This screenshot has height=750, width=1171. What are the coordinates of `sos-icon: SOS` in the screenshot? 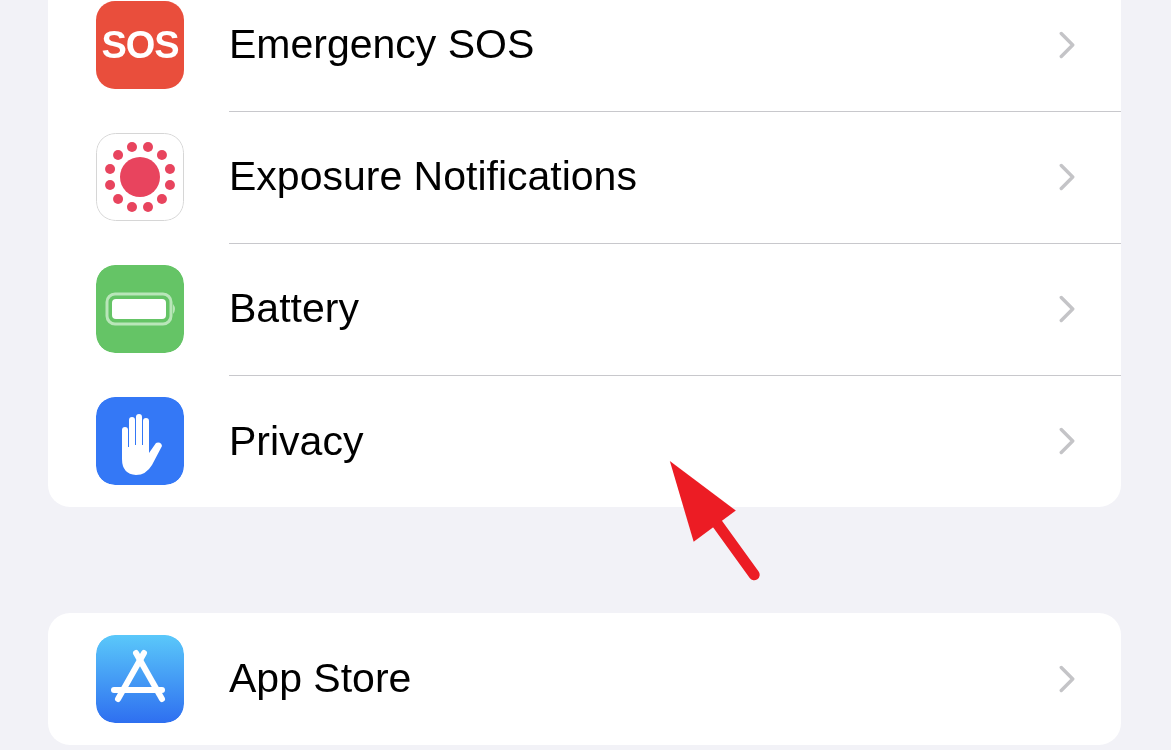 It's located at (140, 45).